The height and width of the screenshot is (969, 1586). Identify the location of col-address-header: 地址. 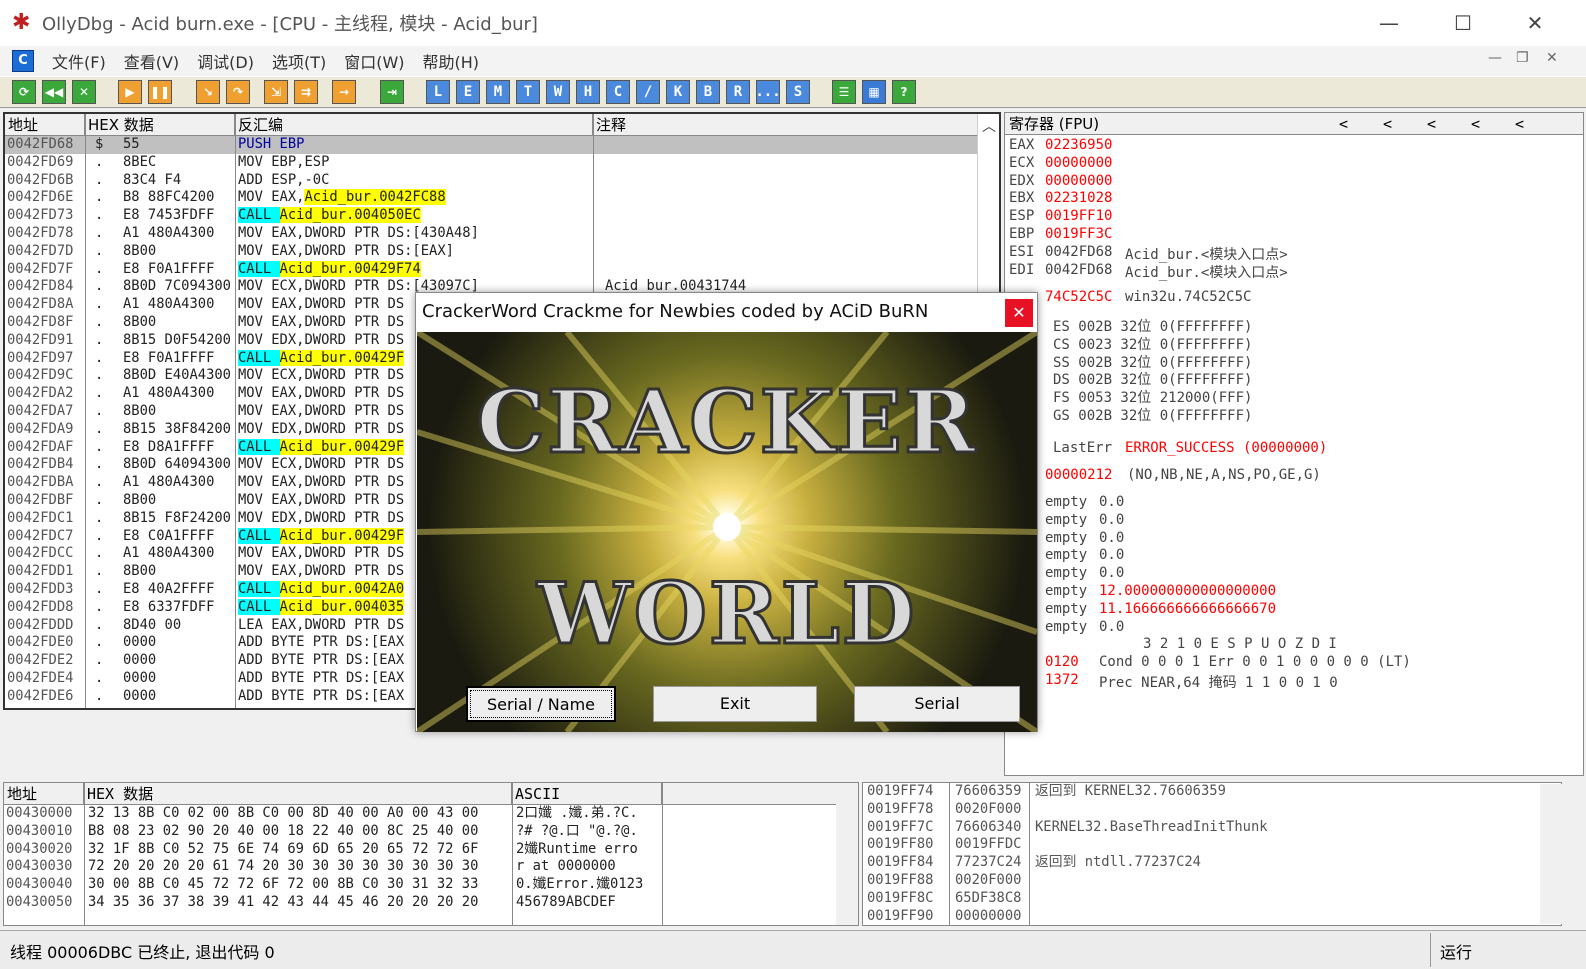
(45, 125).